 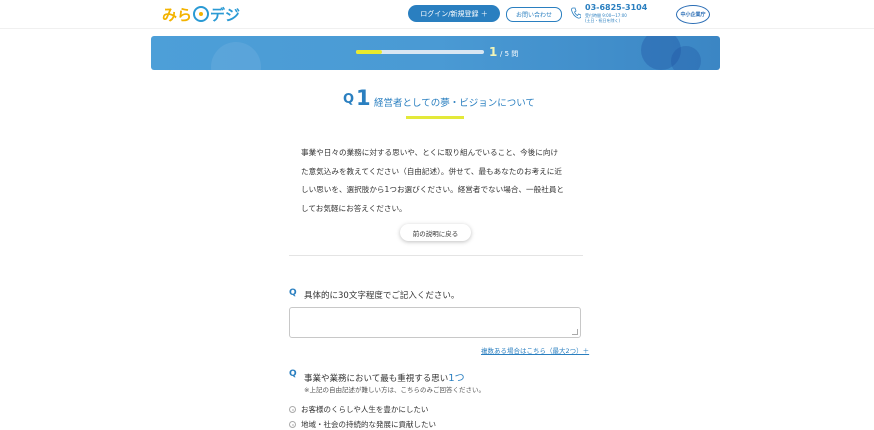 I want to click on question-number: 1, so click(x=363, y=98).